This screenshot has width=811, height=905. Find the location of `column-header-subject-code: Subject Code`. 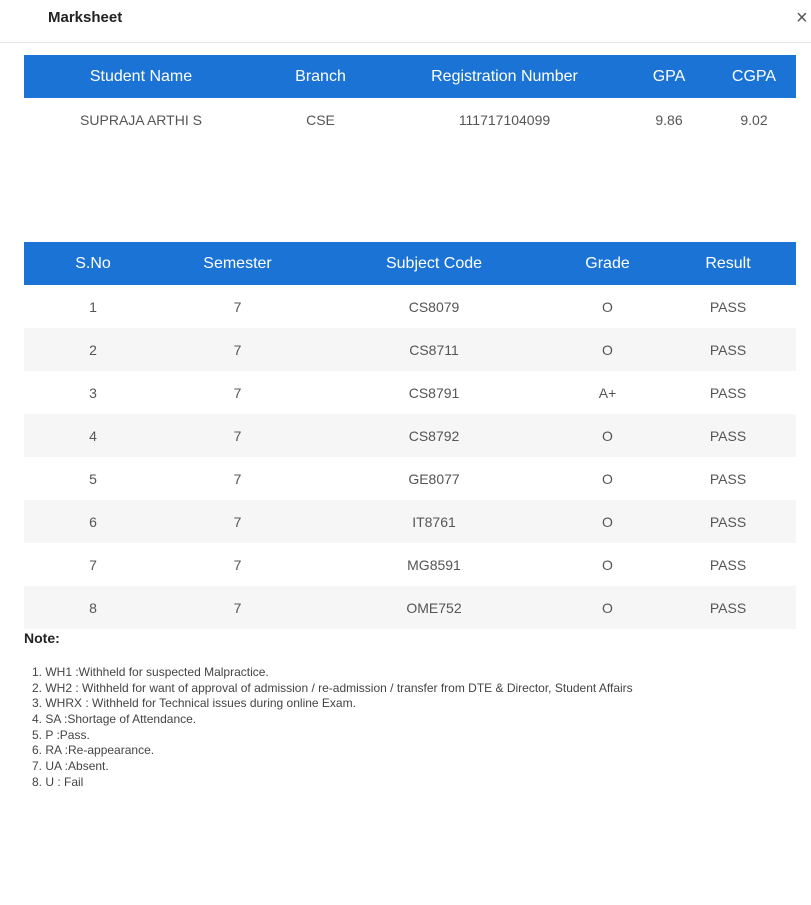

column-header-subject-code: Subject Code is located at coordinates (434, 263).